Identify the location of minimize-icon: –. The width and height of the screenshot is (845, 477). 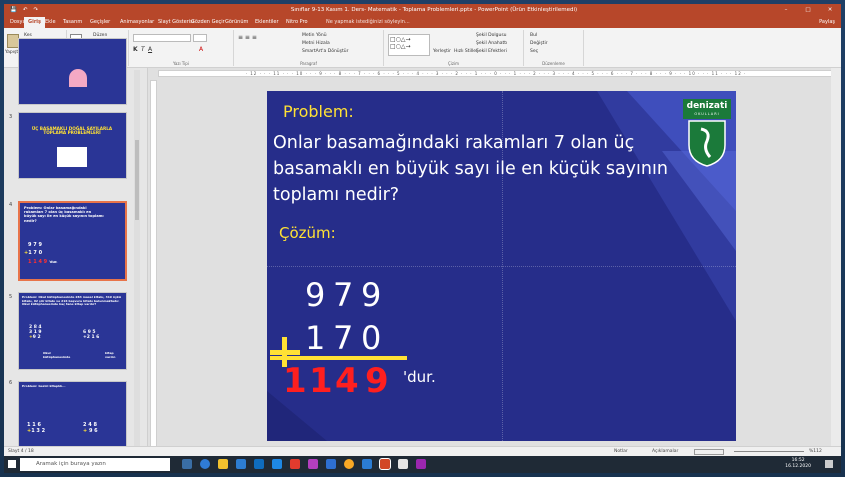
(786, 10).